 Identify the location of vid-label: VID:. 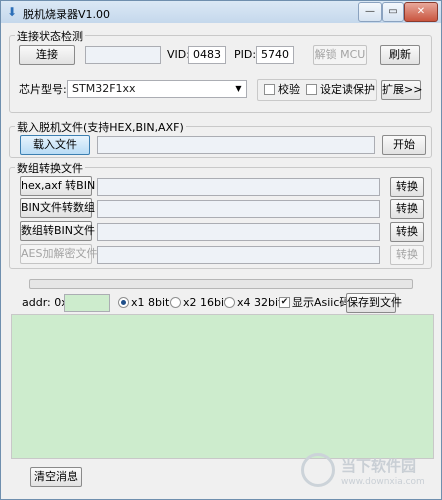
(178, 54).